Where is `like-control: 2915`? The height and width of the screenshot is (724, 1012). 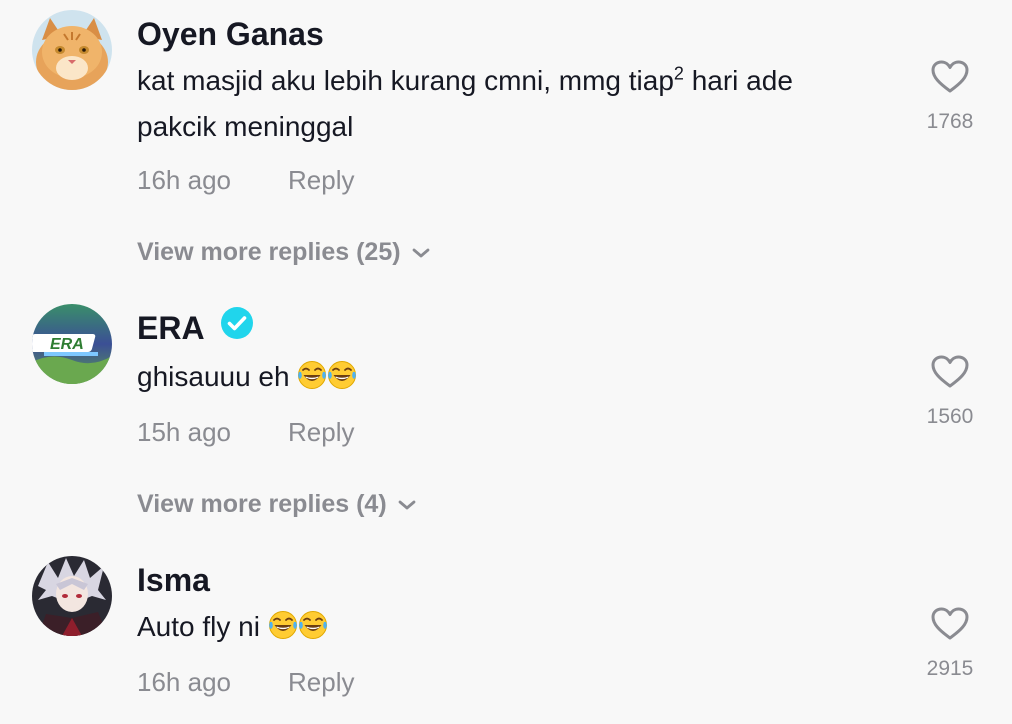 like-control: 2915 is located at coordinates (950, 644).